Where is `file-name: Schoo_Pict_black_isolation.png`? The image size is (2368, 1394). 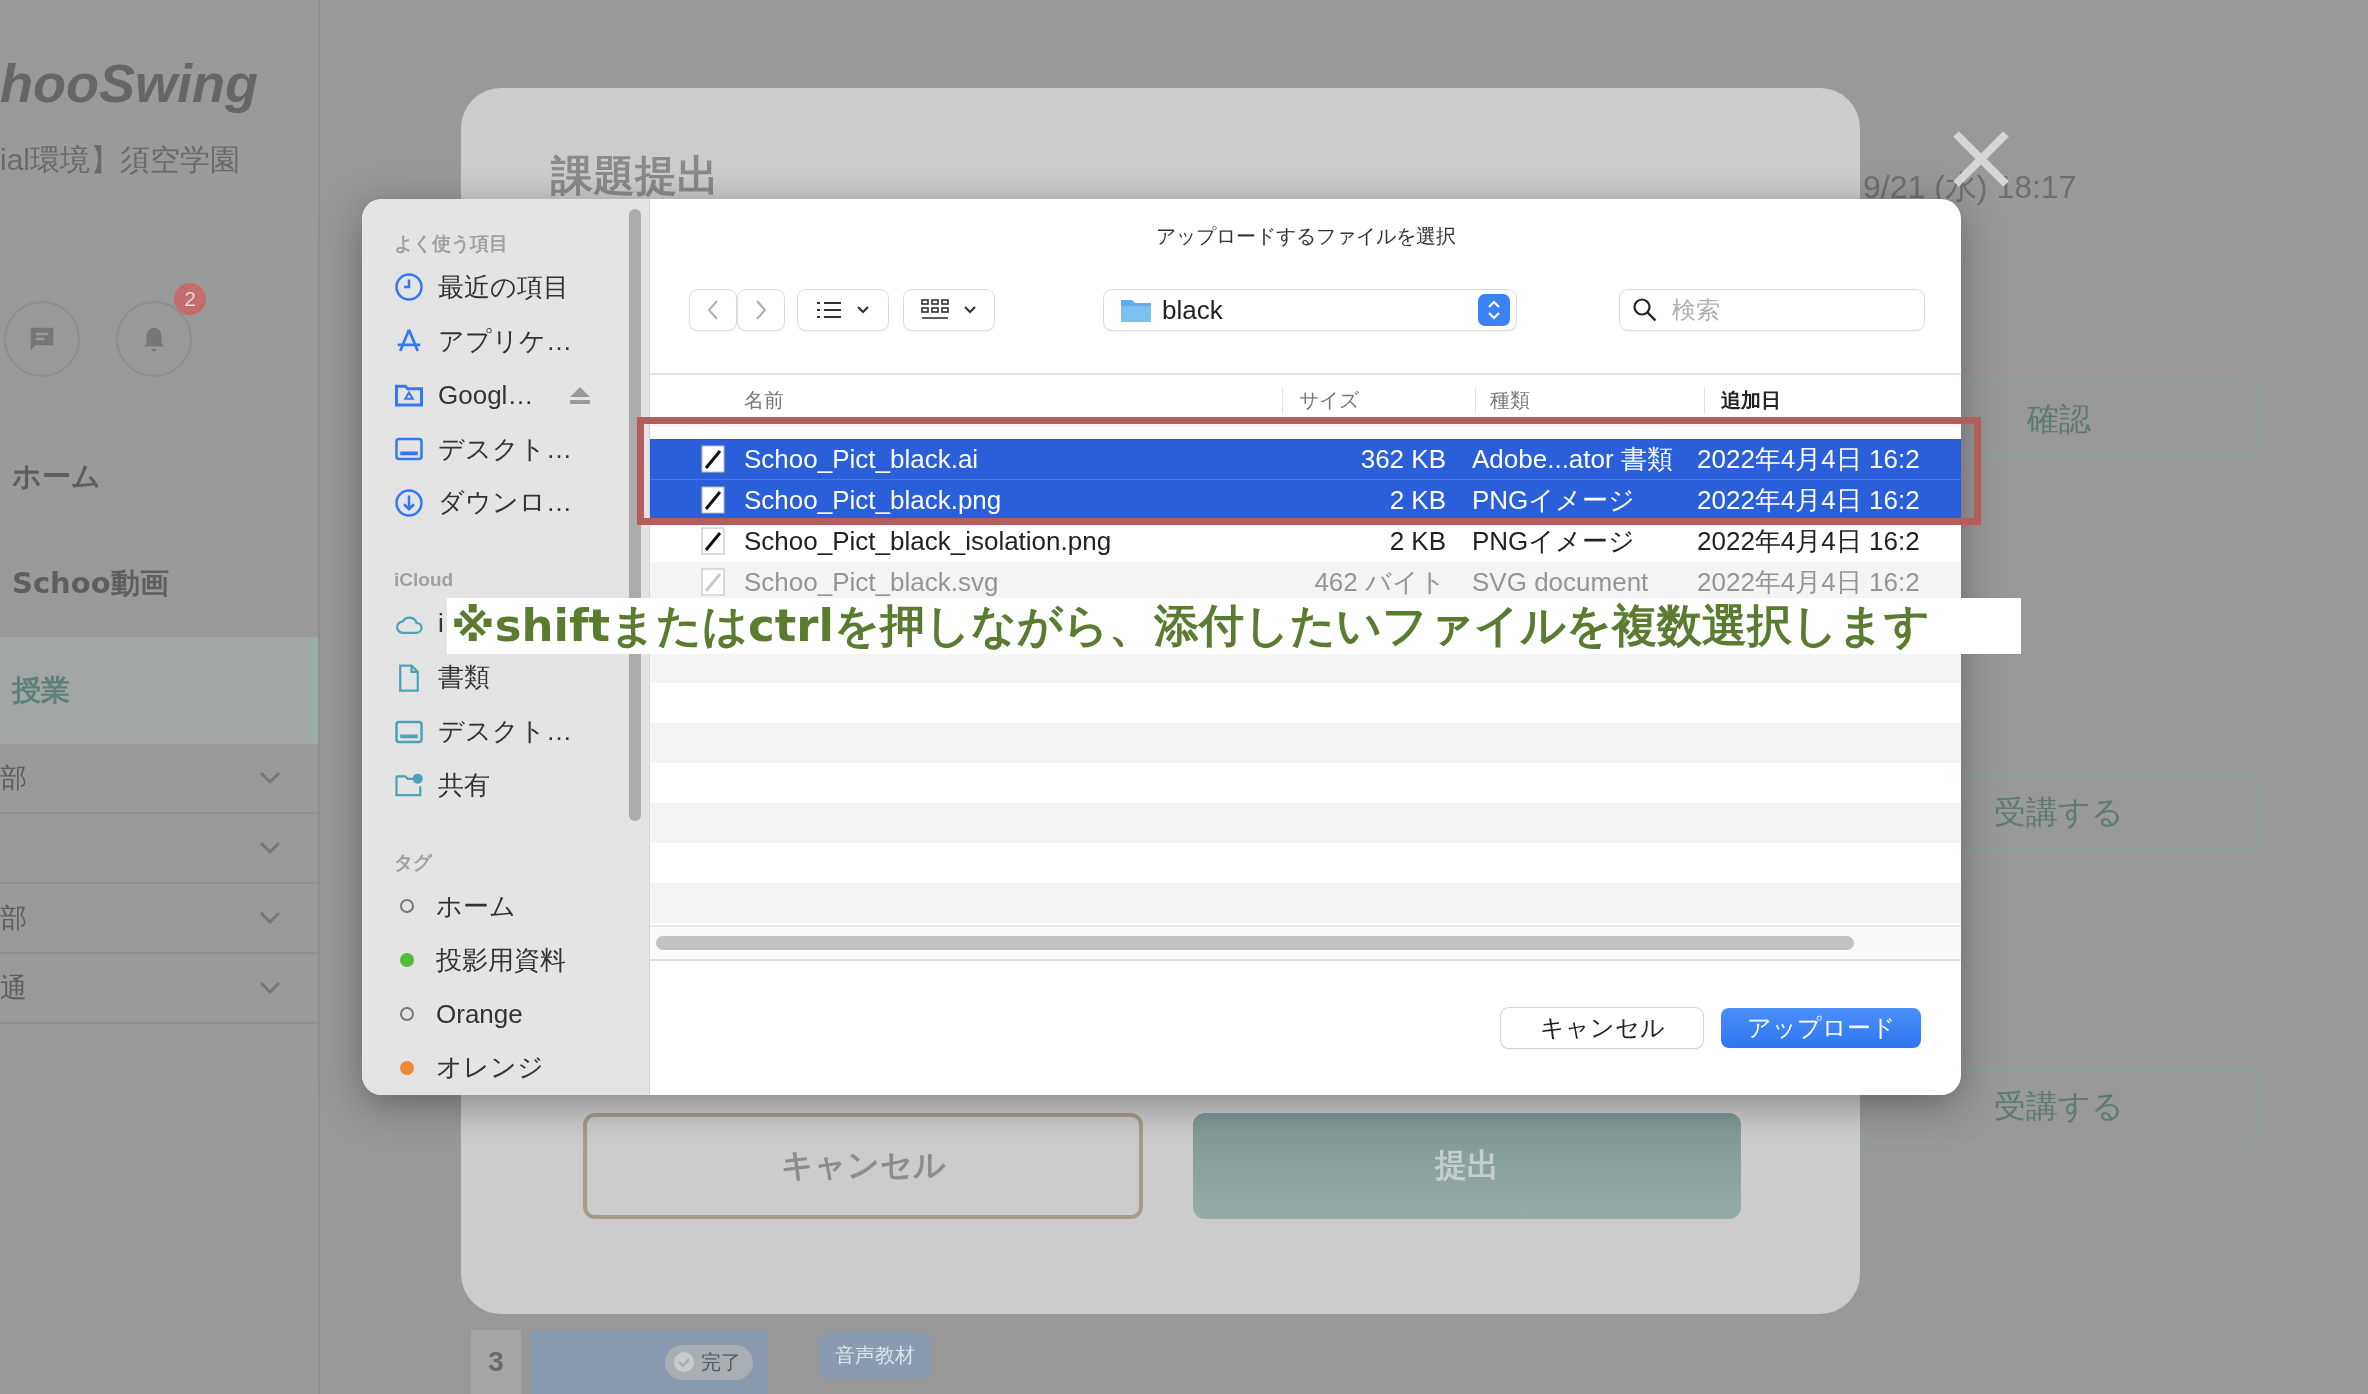
file-name: Schoo_Pict_black_isolation.png is located at coordinates (928, 541).